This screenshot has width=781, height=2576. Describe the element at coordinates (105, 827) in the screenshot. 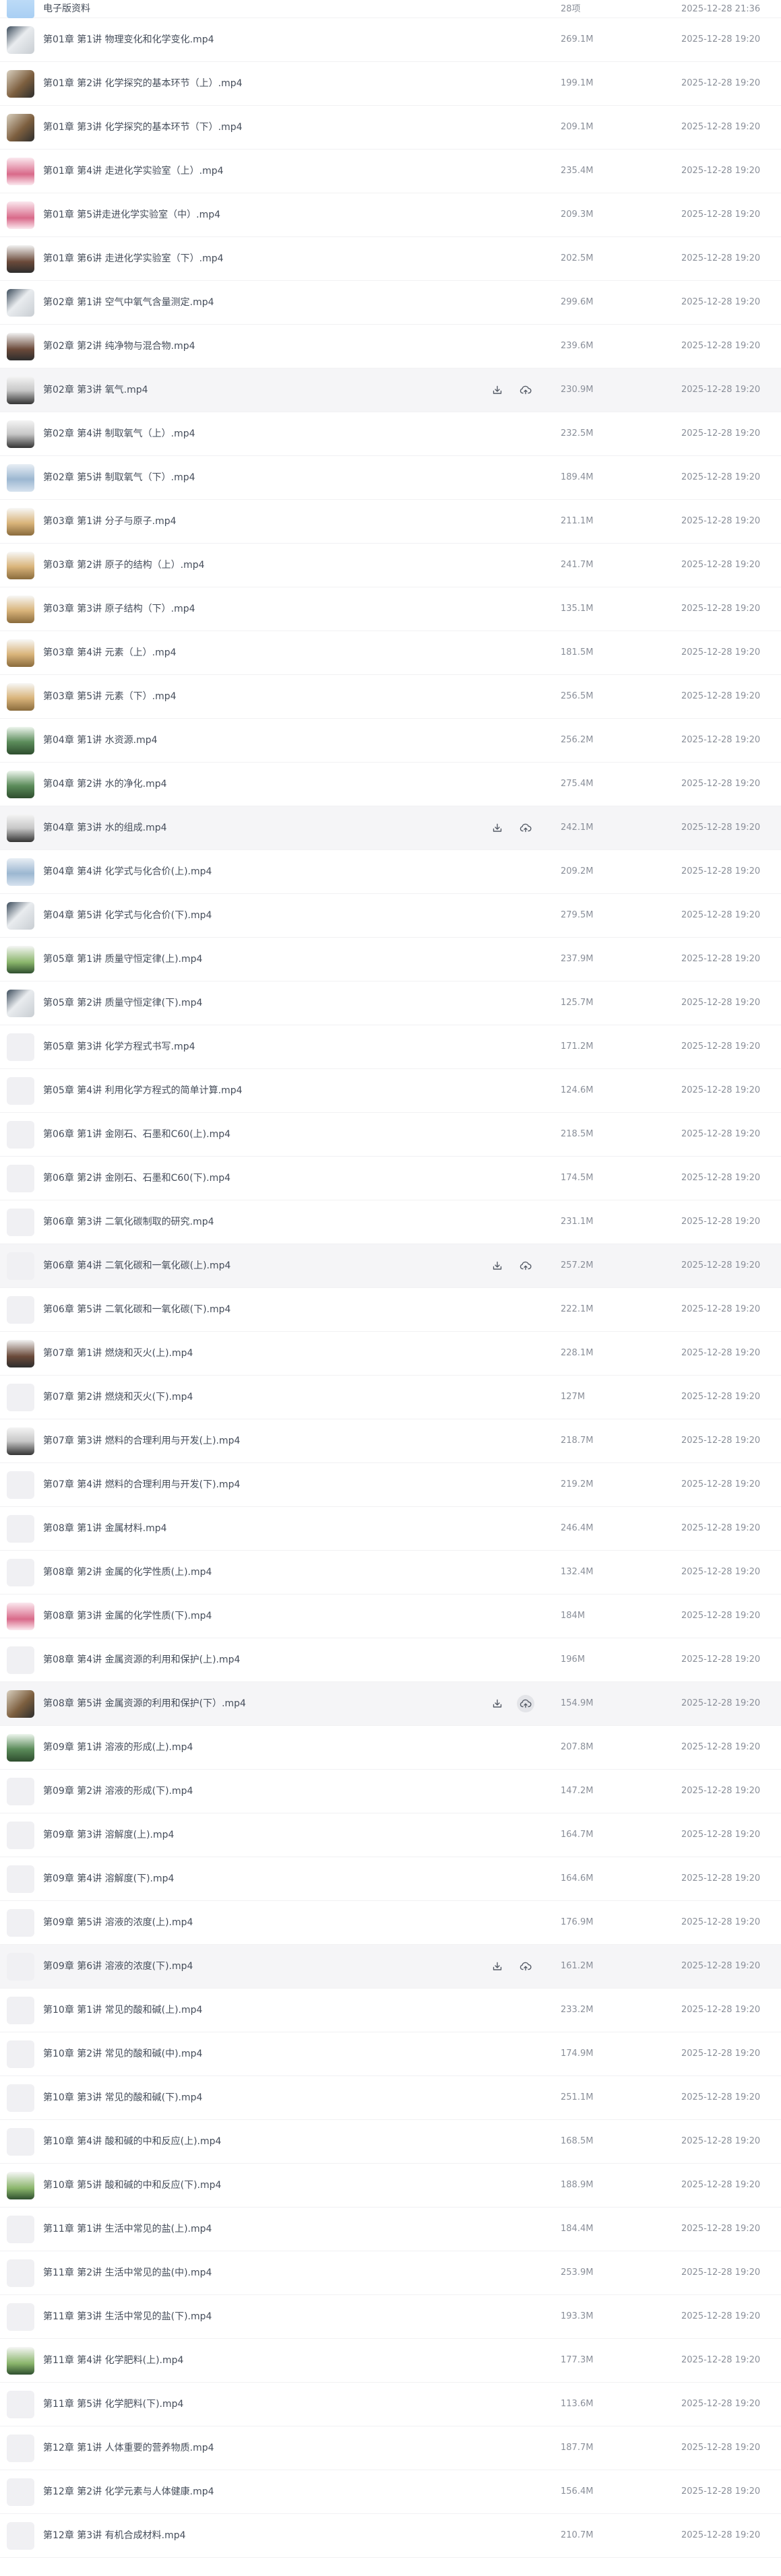

I see `file-name: 第04章 第3讲 水的组成.mp4` at that location.